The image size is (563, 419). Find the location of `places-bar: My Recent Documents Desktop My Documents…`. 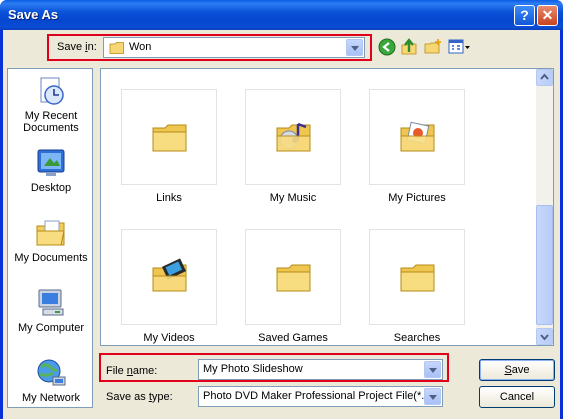

places-bar: My Recent Documents Desktop My Documents… is located at coordinates (50, 238).